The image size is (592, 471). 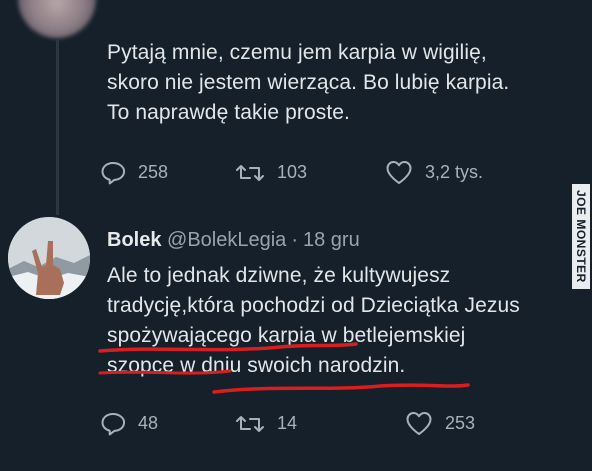 What do you see at coordinates (148, 423) in the screenshot?
I see `reply-count: 48` at bounding box center [148, 423].